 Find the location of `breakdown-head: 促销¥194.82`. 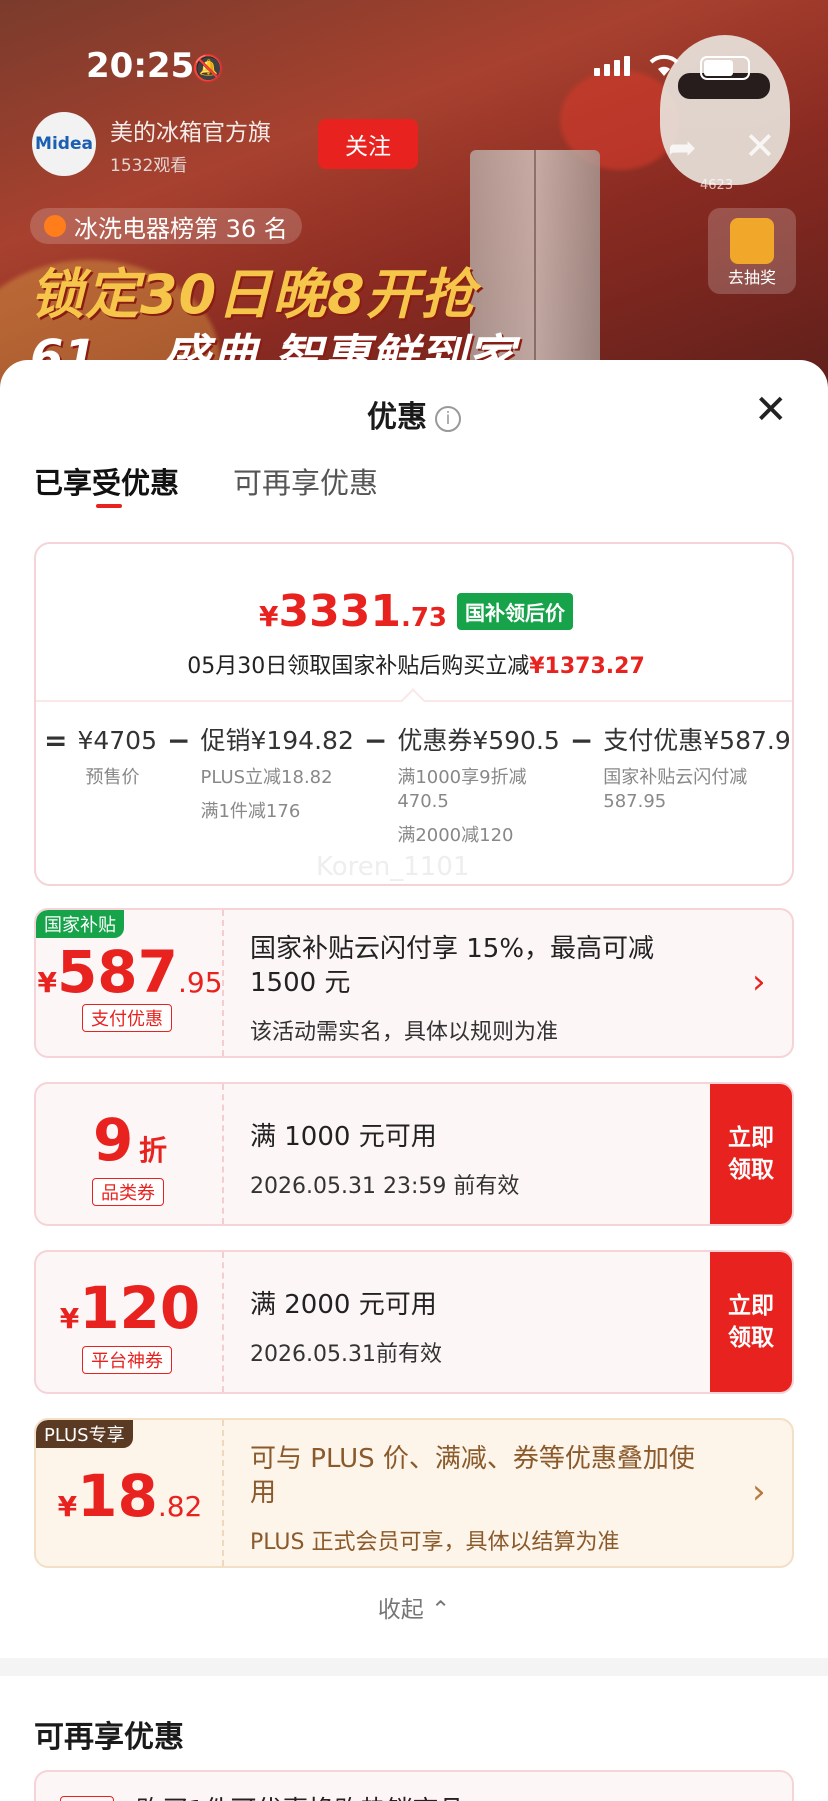

breakdown-head: 促销¥194.82 is located at coordinates (277, 740).